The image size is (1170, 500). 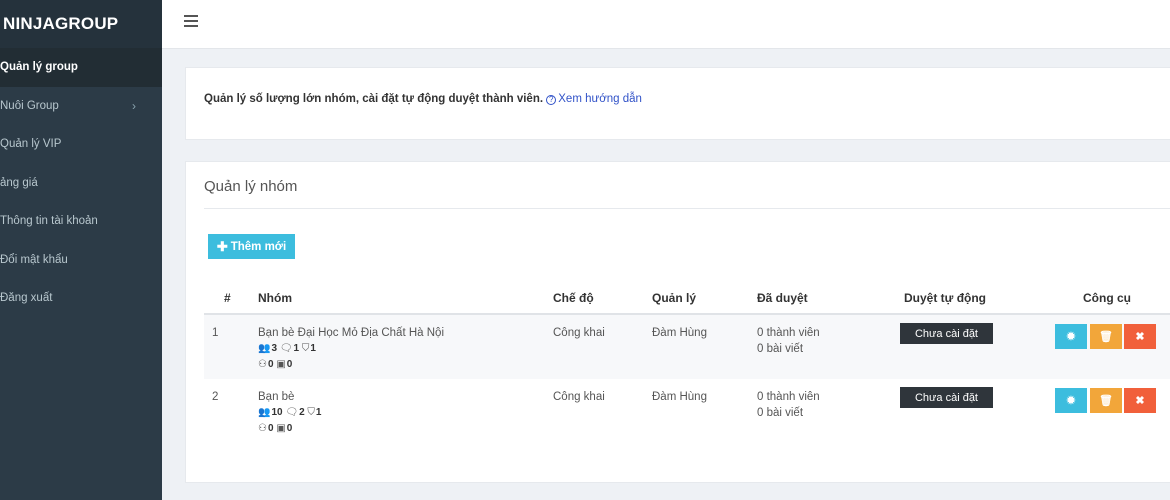 I want to click on hamburger-menu-icon, so click(x=191, y=22).